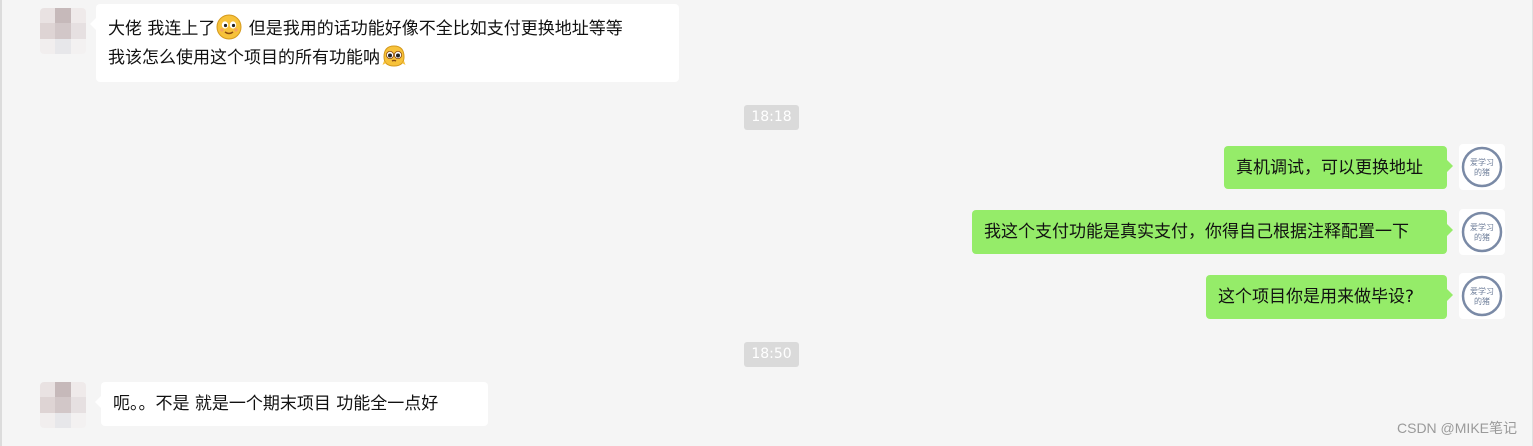 The width and height of the screenshot is (1533, 446). What do you see at coordinates (1, 223) in the screenshot?
I see `chat-left-border` at bounding box center [1, 223].